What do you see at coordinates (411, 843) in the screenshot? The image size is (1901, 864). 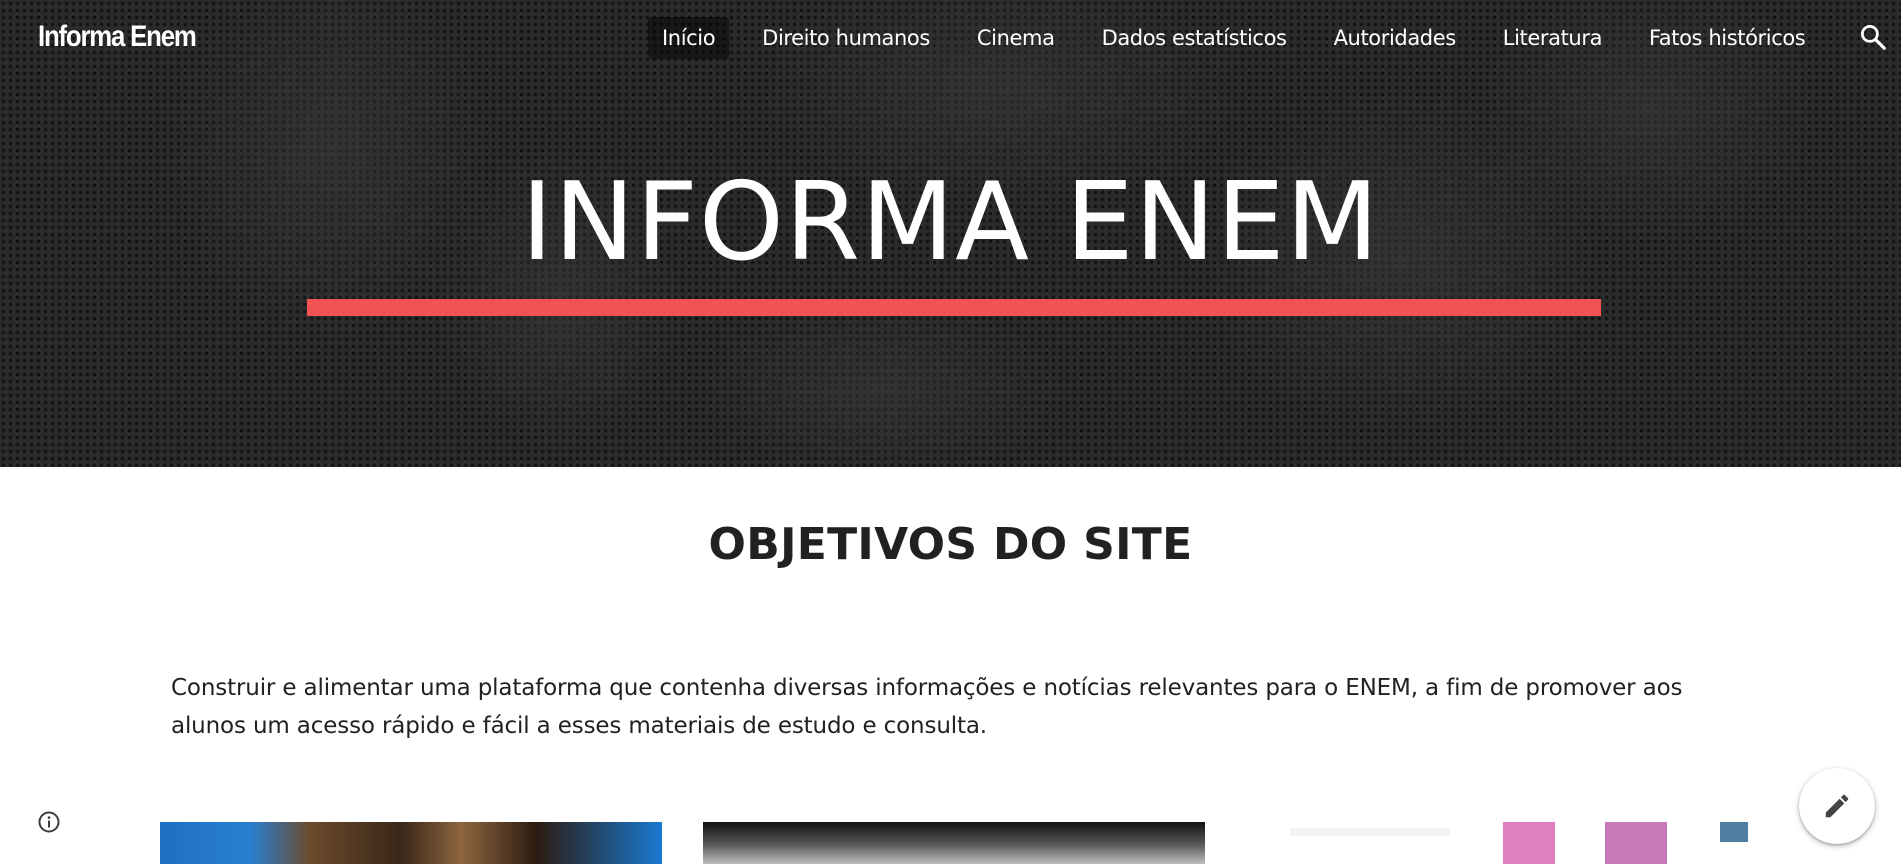 I see `image-card-hands` at bounding box center [411, 843].